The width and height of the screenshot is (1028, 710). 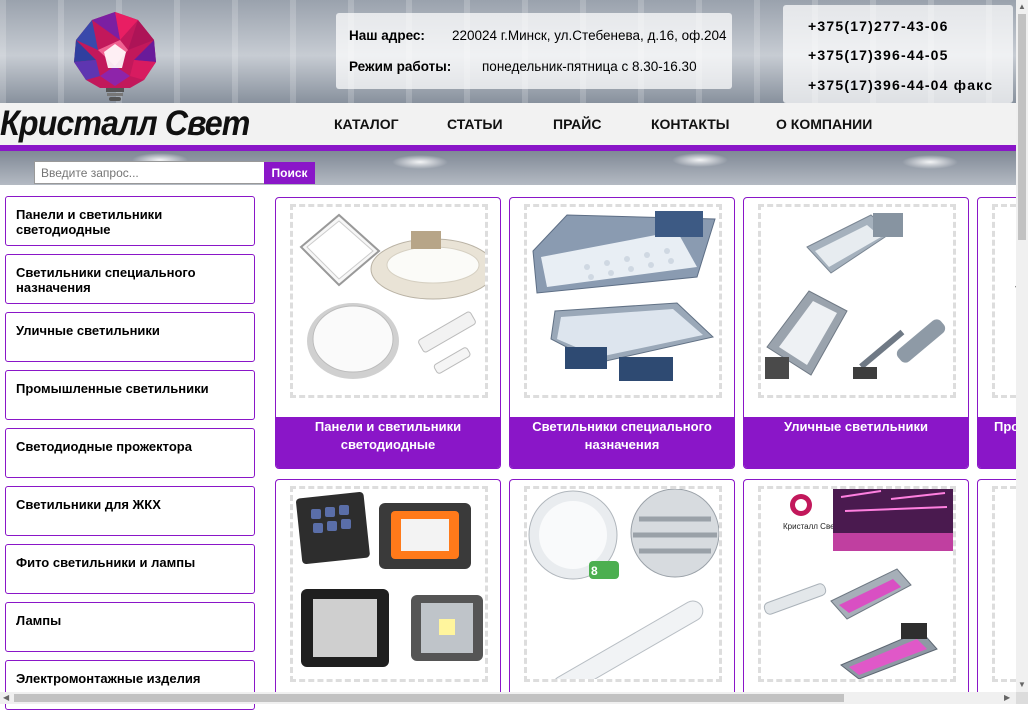 What do you see at coordinates (1022, 6) in the screenshot?
I see `scroll-up-icon: ▲` at bounding box center [1022, 6].